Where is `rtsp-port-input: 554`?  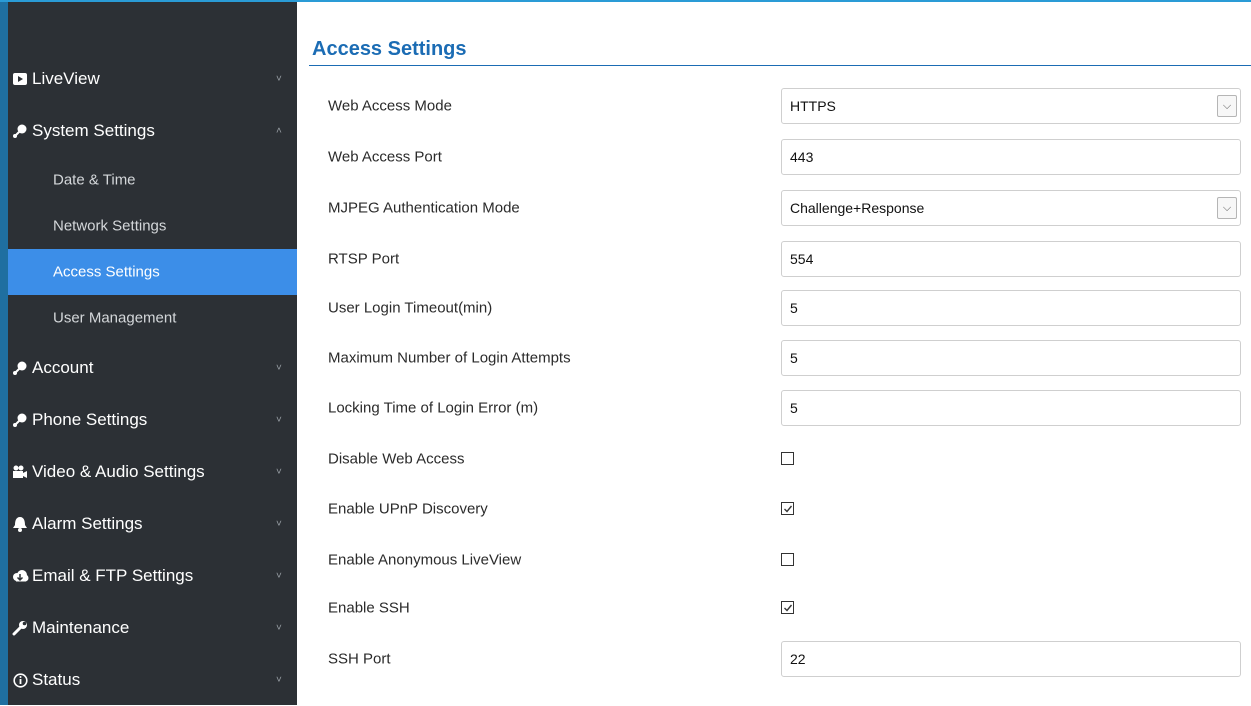
rtsp-port-input: 554 is located at coordinates (1011, 259).